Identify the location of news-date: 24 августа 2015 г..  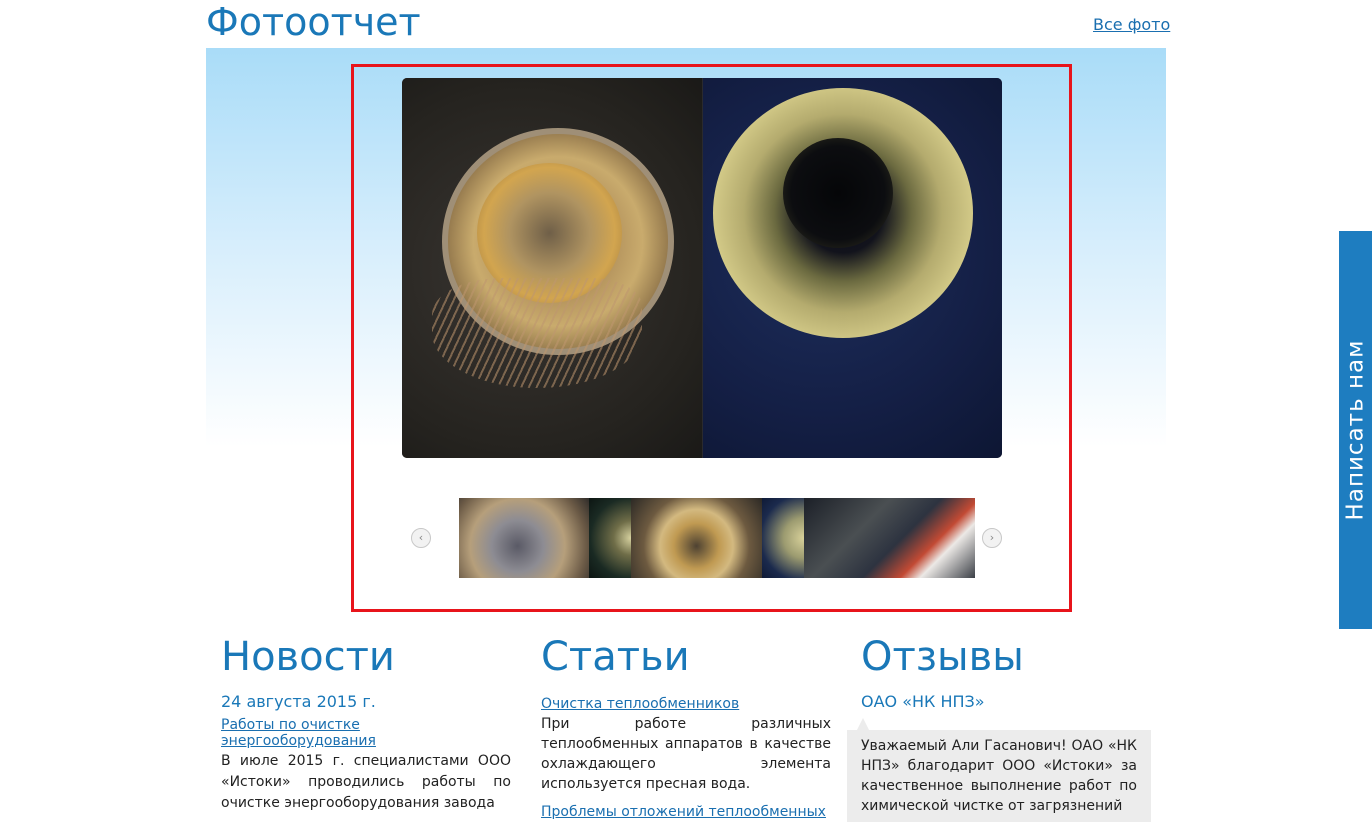
(298, 701).